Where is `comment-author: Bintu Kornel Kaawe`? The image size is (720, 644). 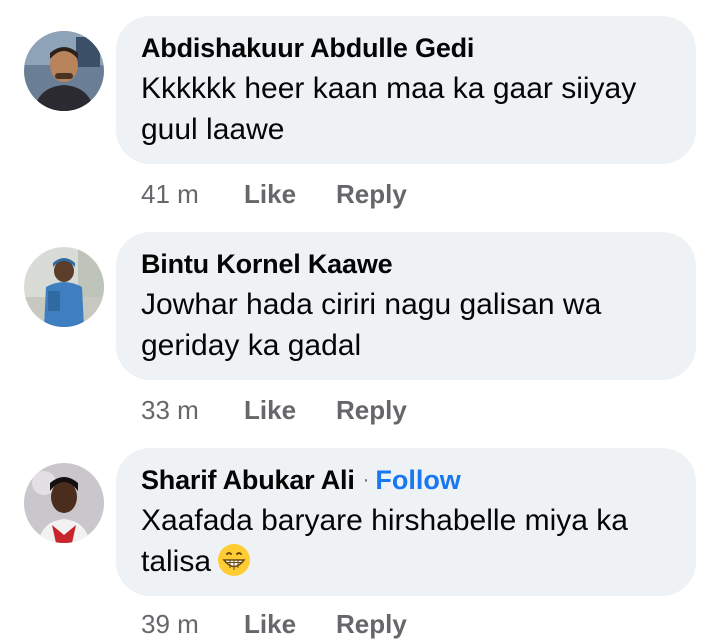 comment-author: Bintu Kornel Kaawe is located at coordinates (267, 264).